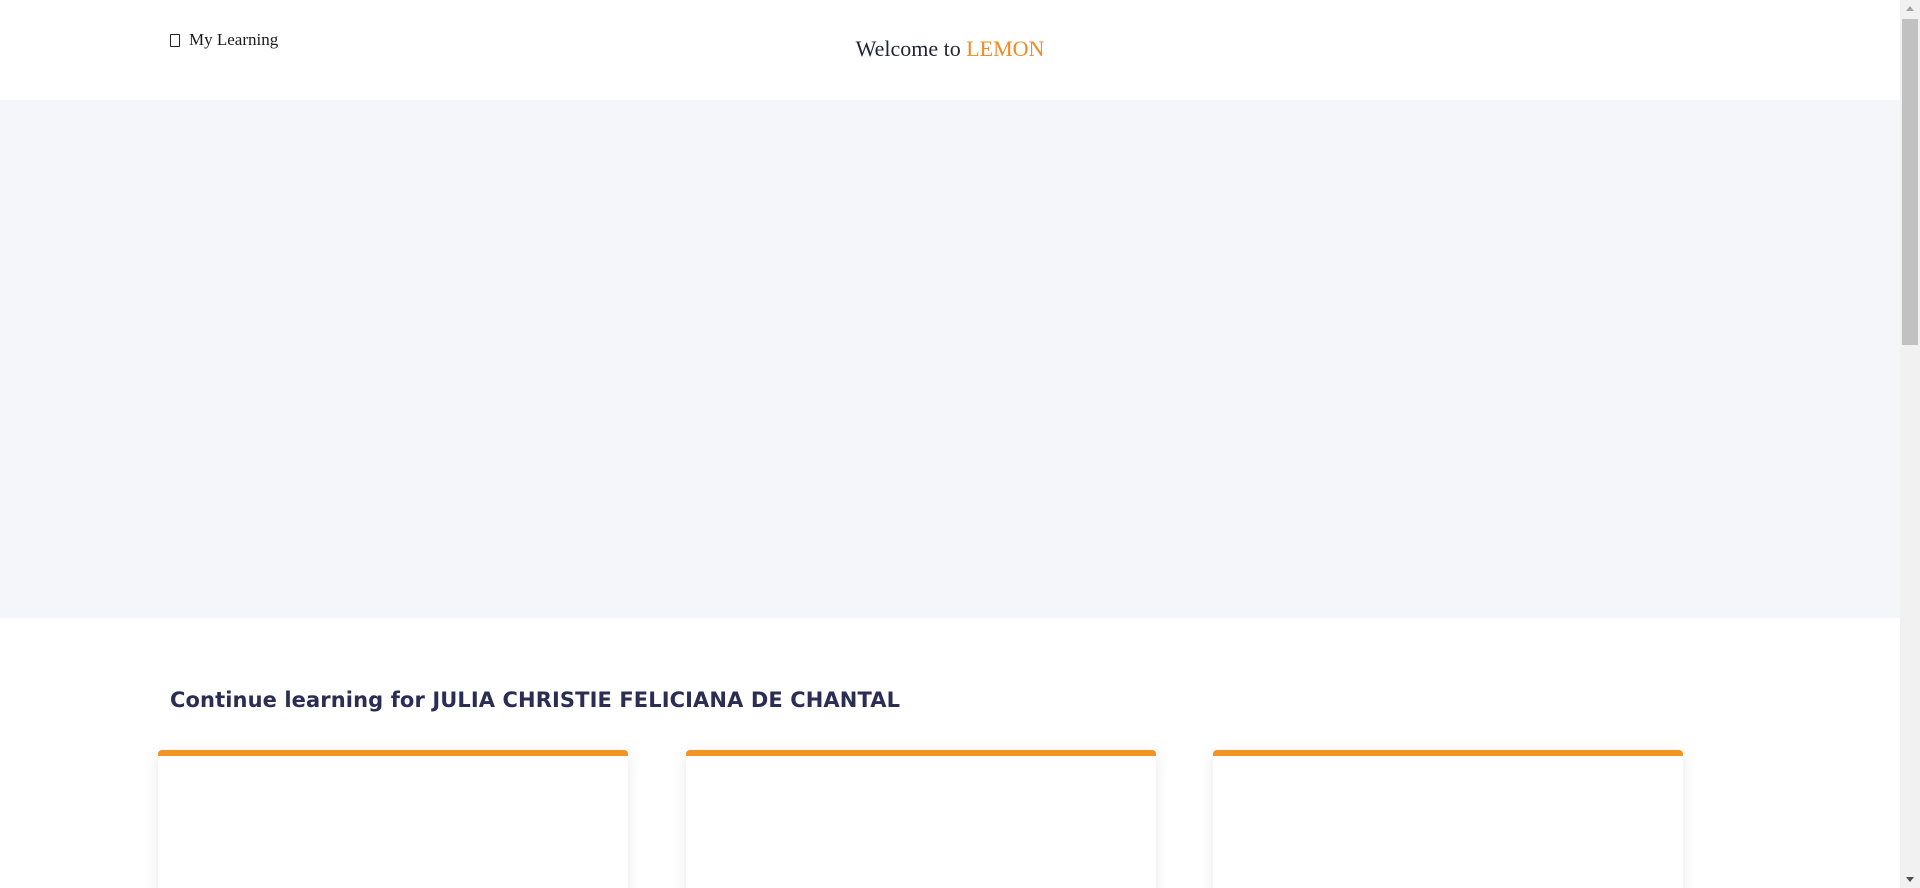 The width and height of the screenshot is (1920, 888). Describe the element at coordinates (1910, 182) in the screenshot. I see `scroll-thumb` at that location.